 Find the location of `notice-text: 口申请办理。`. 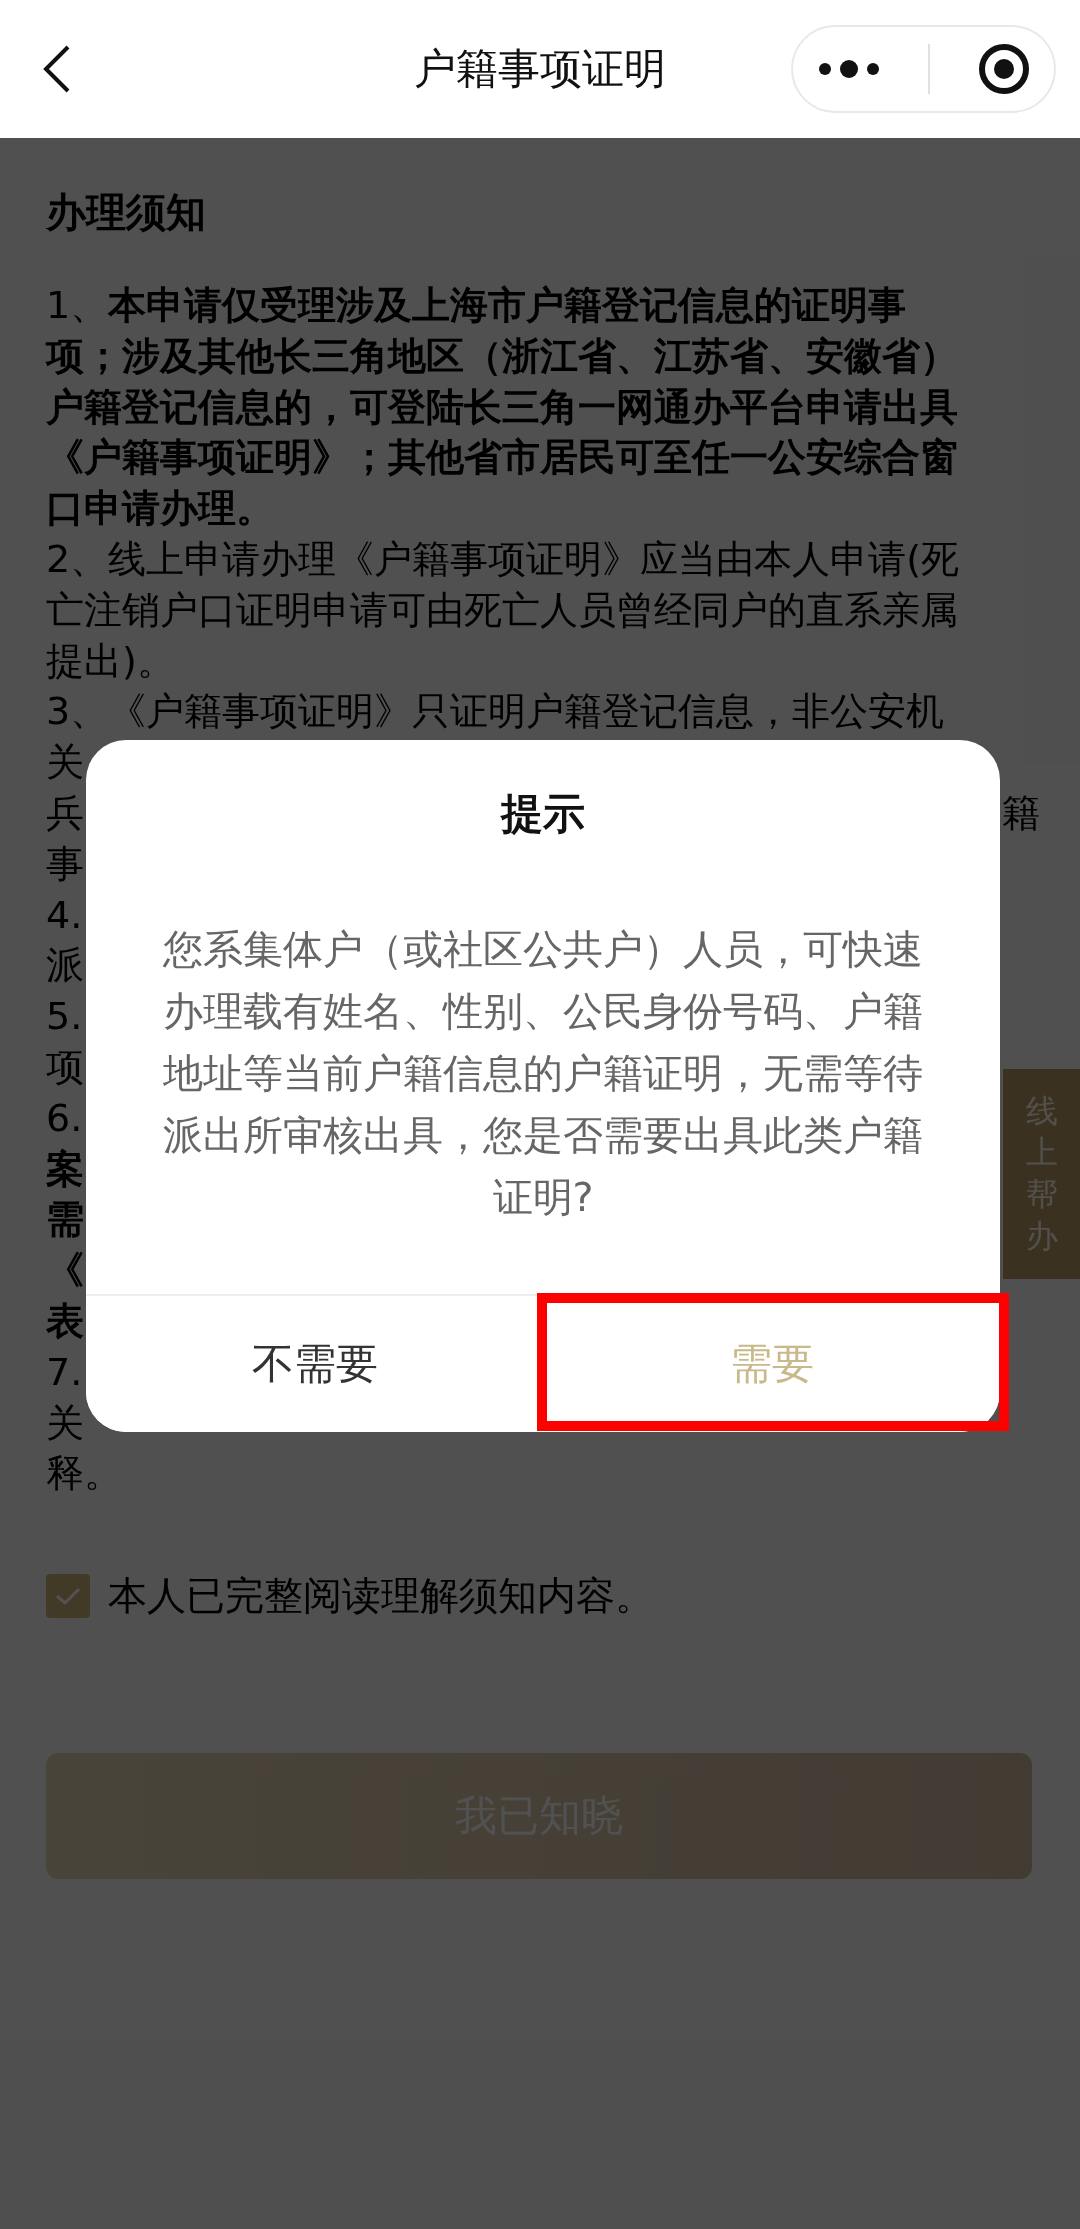

notice-text: 口申请办理。 is located at coordinates (160, 509).